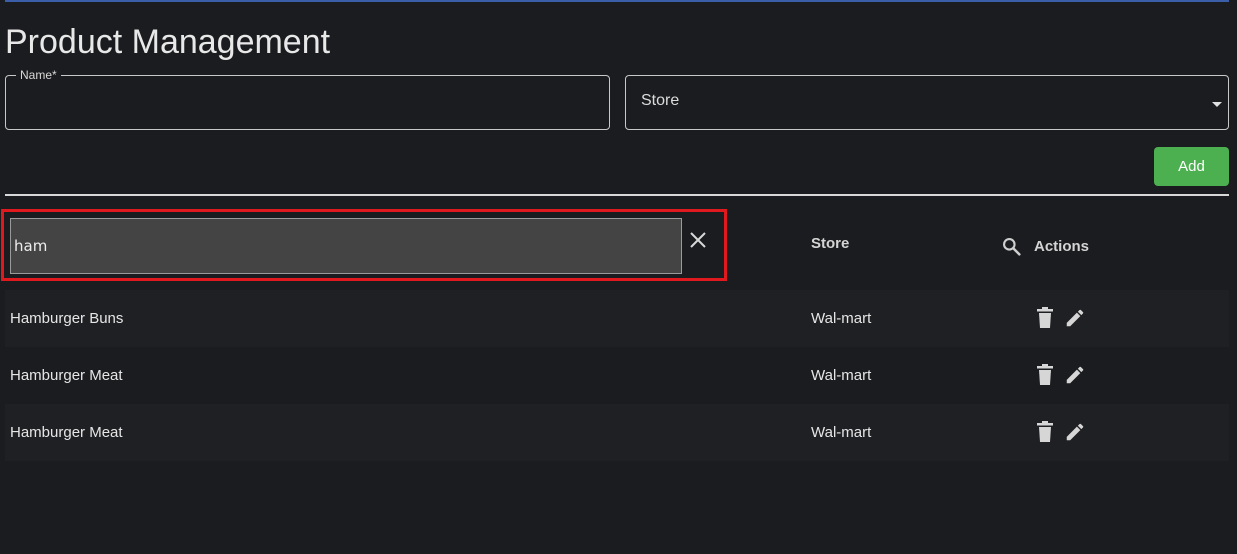 The height and width of the screenshot is (554, 1237). I want to click on top-accent-bar, so click(617, 1).